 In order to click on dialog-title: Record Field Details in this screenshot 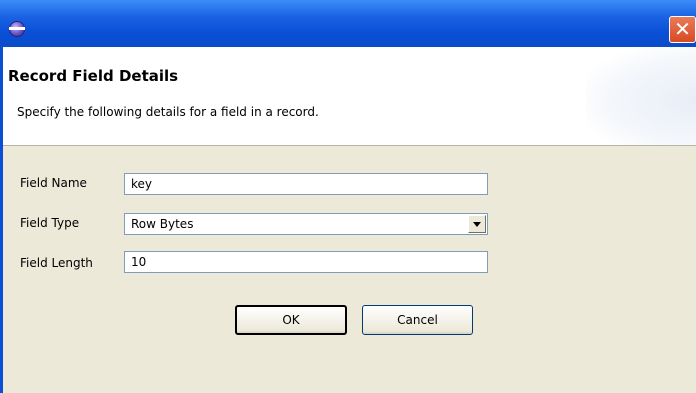, I will do `click(93, 76)`.